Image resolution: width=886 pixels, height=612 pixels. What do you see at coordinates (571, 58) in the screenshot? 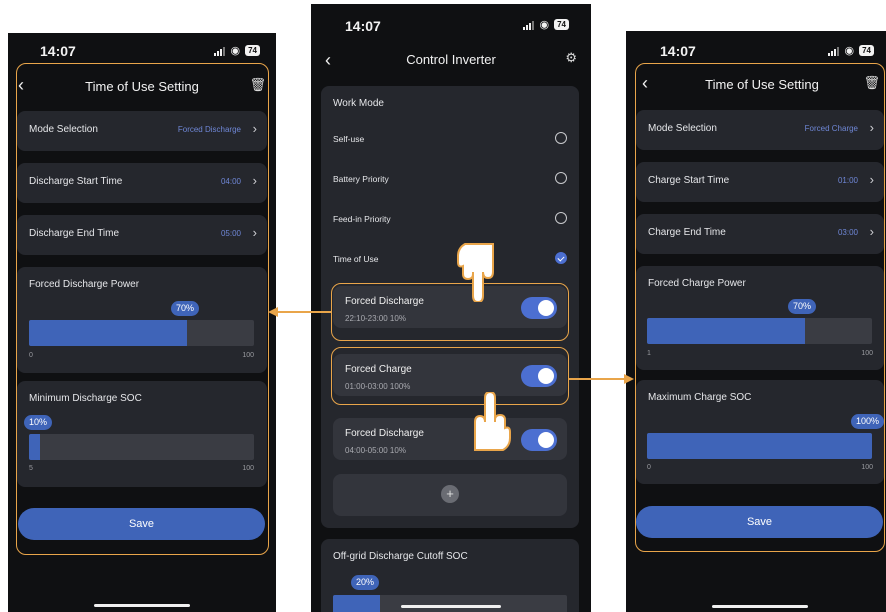
I see `settings-icon: ⚙` at bounding box center [571, 58].